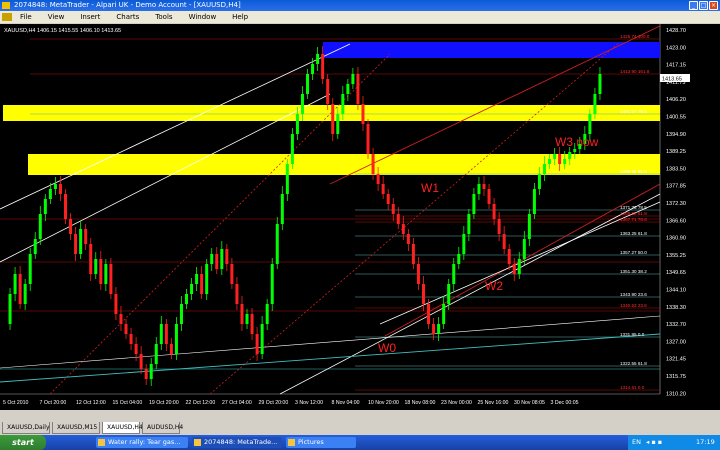 Image resolution: width=720 pixels, height=450 pixels. Describe the element at coordinates (705, 442) in the screenshot. I see `clock: 17:19` at that location.